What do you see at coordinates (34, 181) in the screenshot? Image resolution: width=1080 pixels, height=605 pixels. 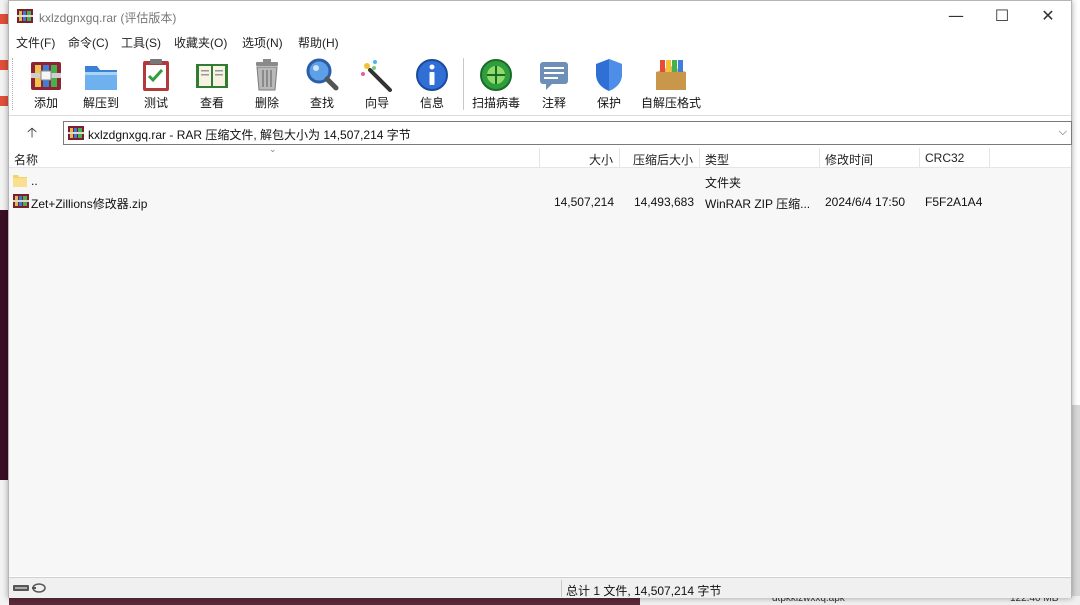 I see `row-name: ..` at bounding box center [34, 181].